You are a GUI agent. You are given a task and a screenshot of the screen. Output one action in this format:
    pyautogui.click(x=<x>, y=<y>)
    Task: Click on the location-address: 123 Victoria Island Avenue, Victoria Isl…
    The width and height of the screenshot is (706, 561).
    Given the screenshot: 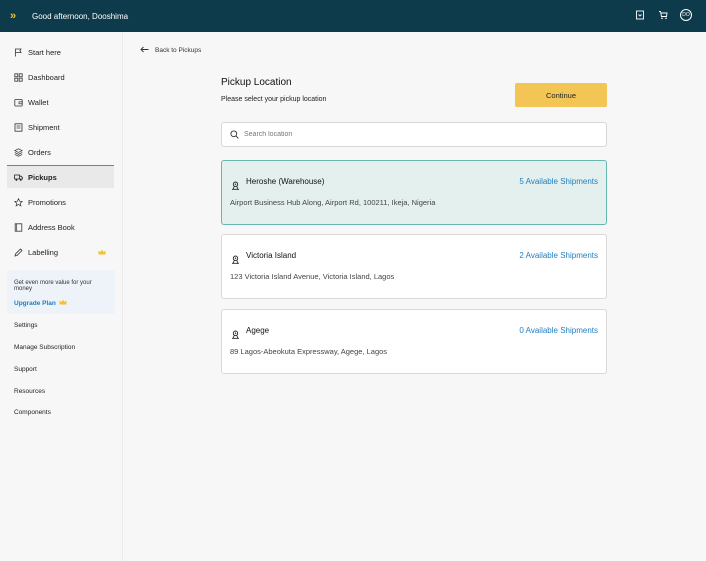 What is the action you would take?
    pyautogui.click(x=312, y=276)
    